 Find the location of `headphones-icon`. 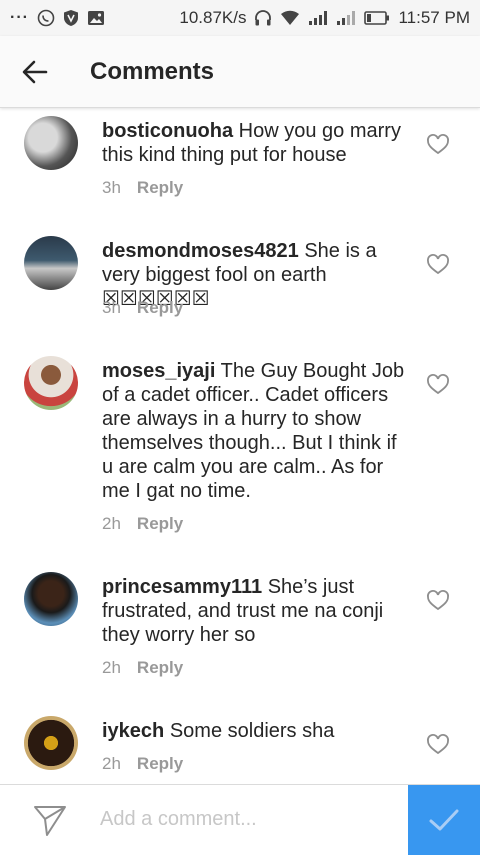

headphones-icon is located at coordinates (263, 18).